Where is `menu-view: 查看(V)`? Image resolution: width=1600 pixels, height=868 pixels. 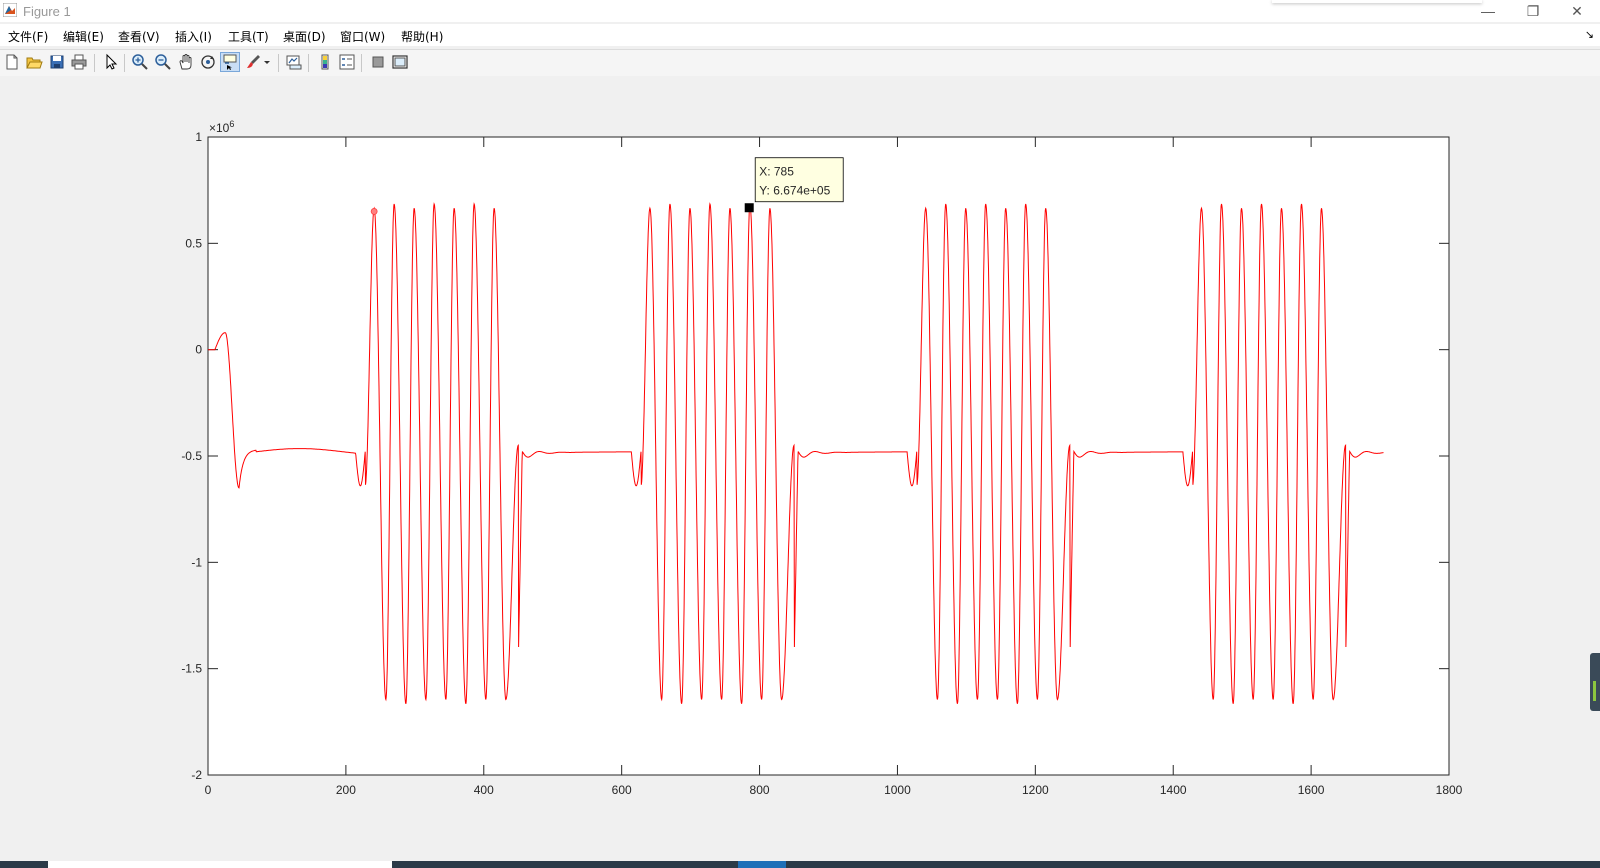 menu-view: 查看(V) is located at coordinates (139, 36).